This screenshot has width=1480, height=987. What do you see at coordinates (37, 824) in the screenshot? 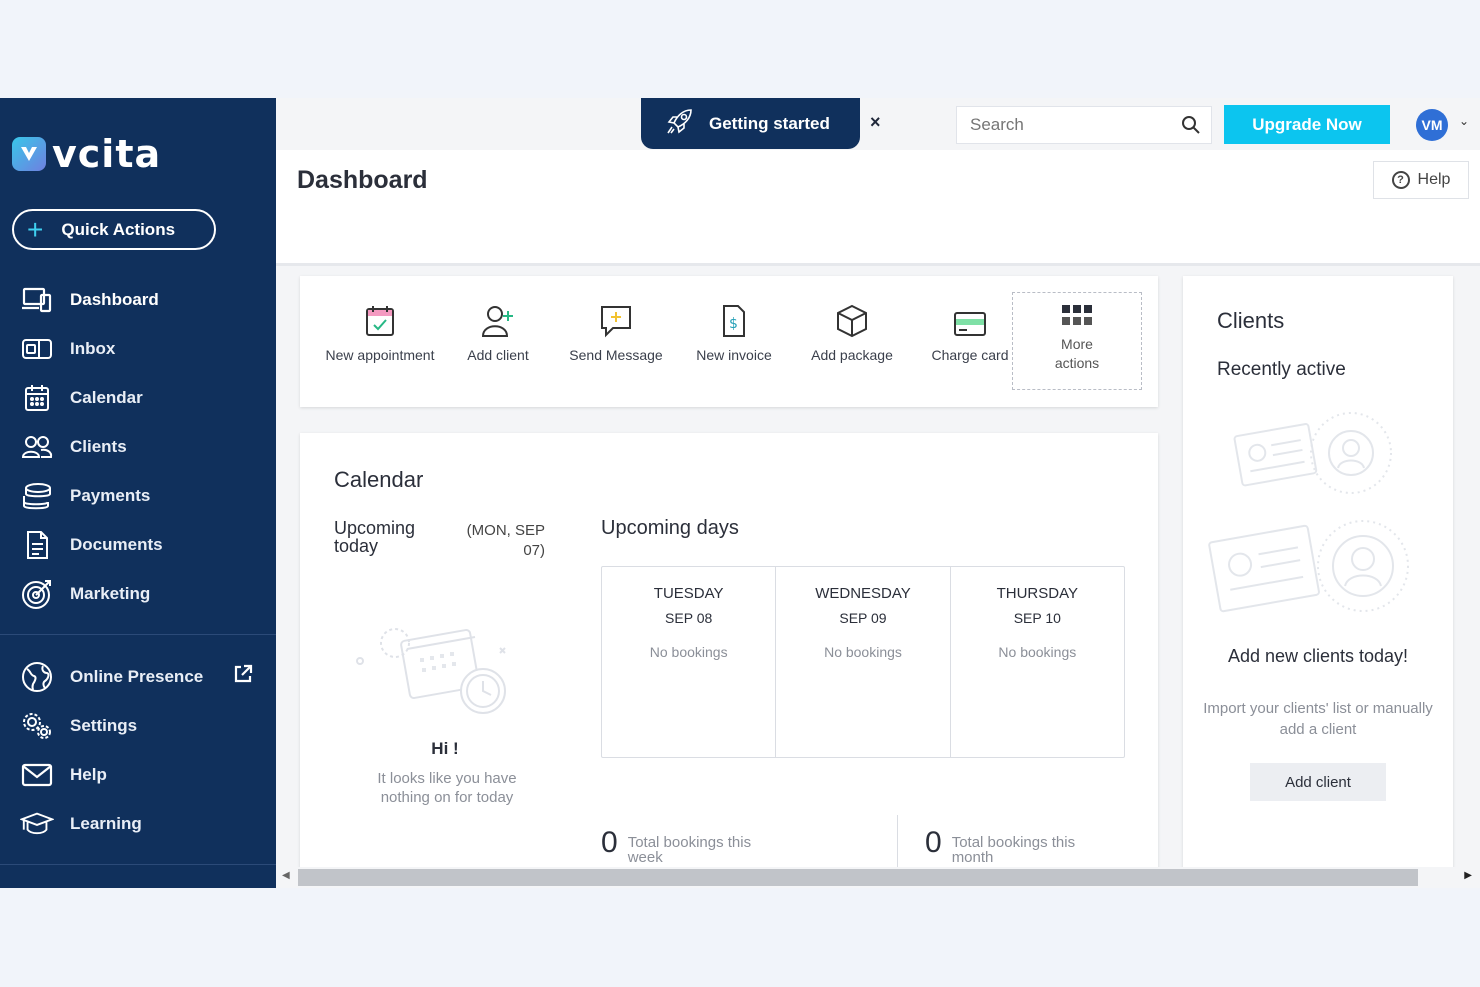
I see `graduation-cap-icon` at bounding box center [37, 824].